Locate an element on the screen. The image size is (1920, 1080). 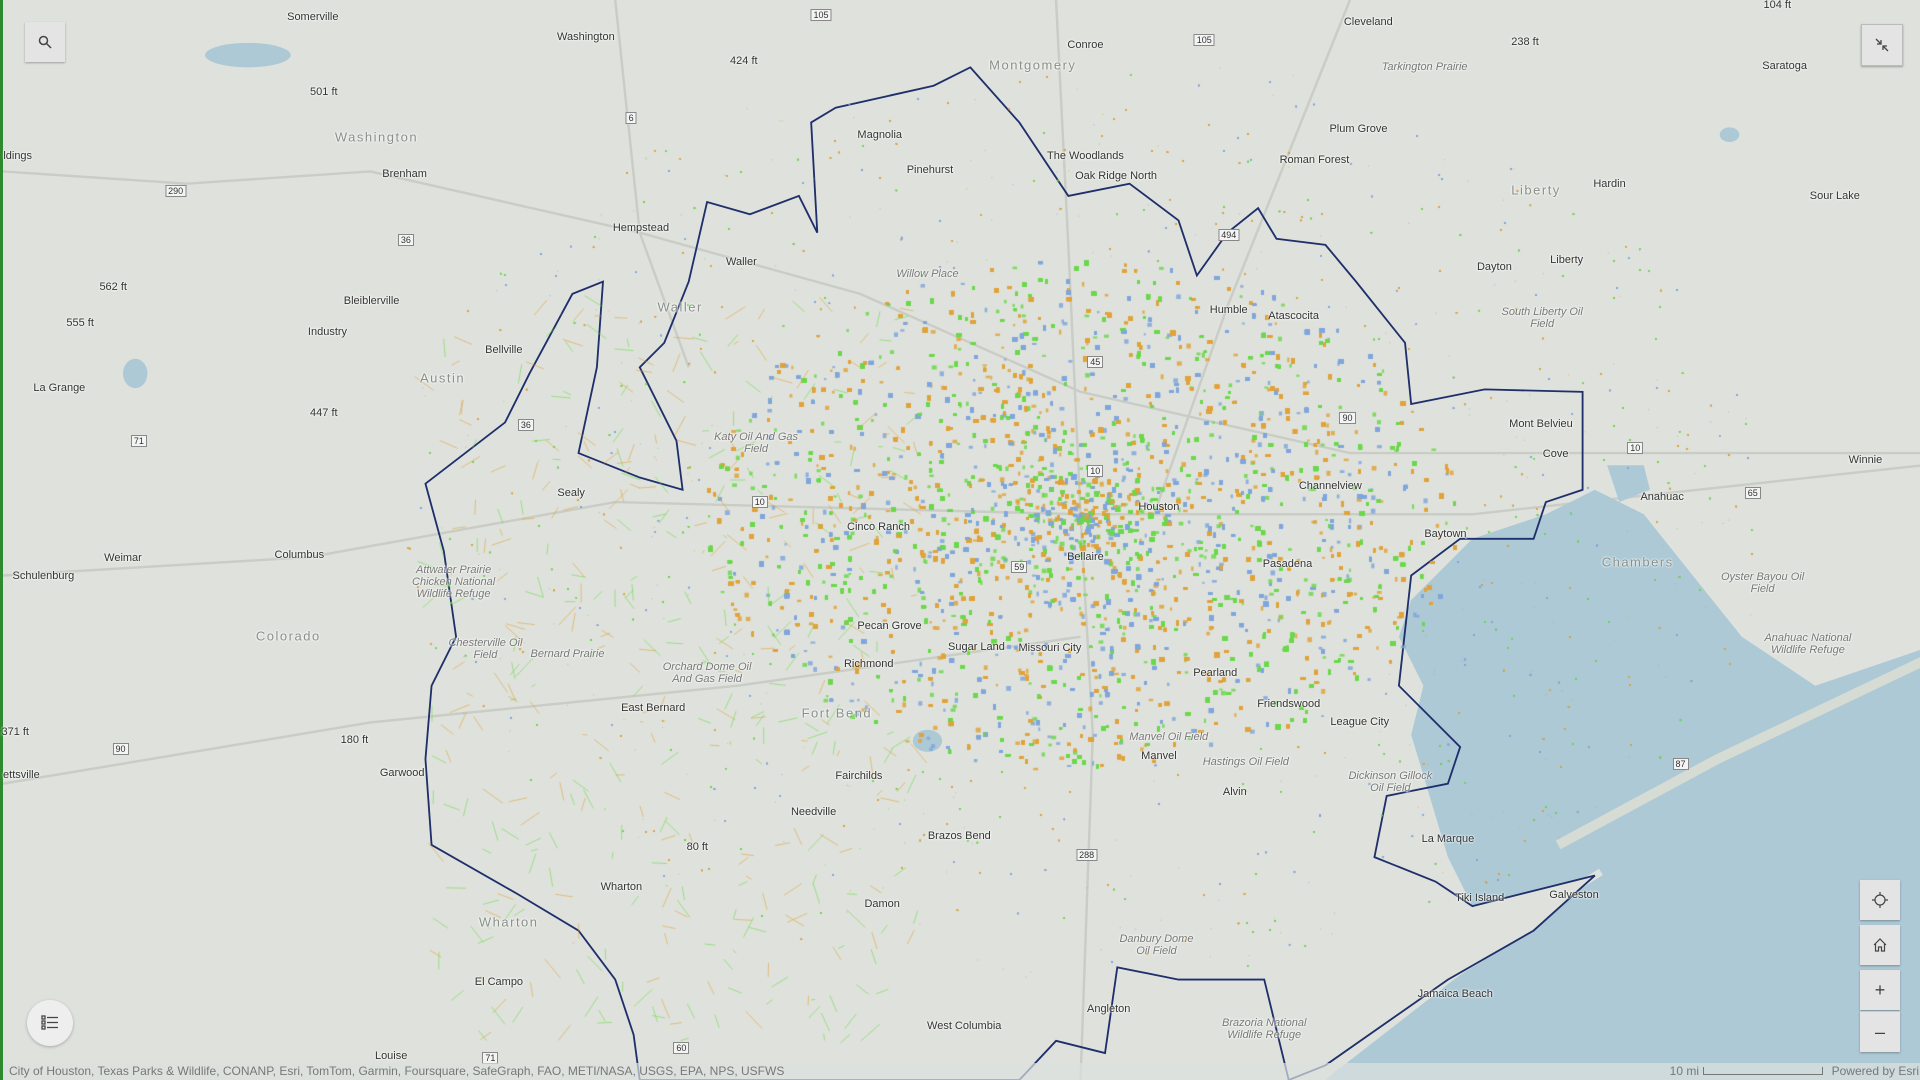
place-label: Sealy is located at coordinates (571, 493).